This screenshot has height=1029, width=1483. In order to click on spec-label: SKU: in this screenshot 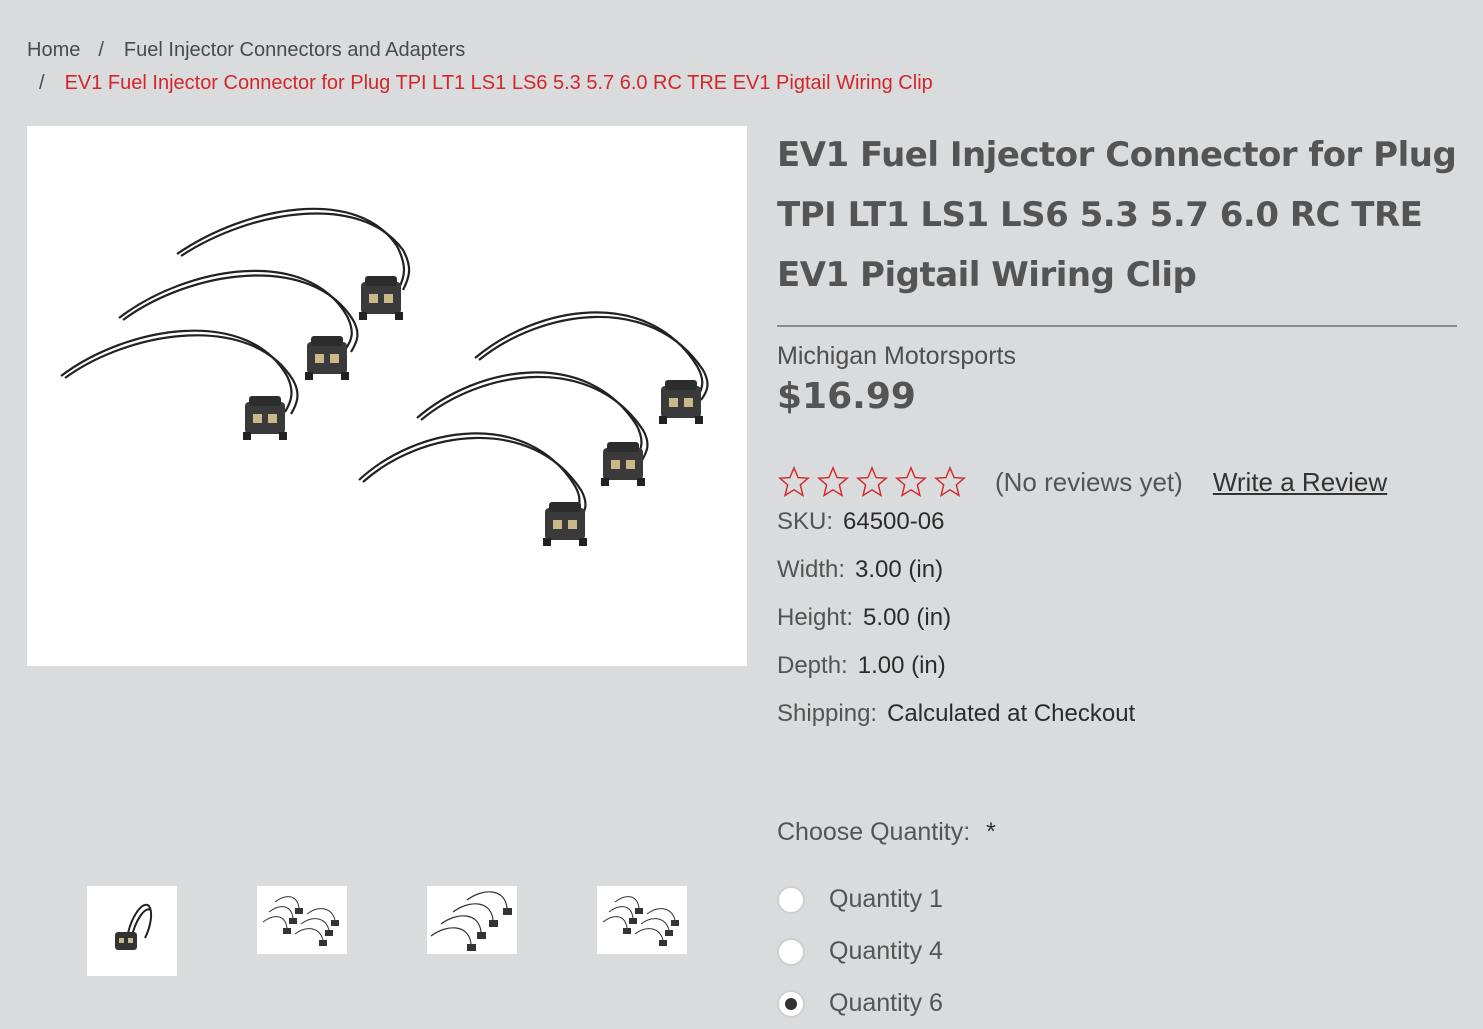, I will do `click(805, 521)`.